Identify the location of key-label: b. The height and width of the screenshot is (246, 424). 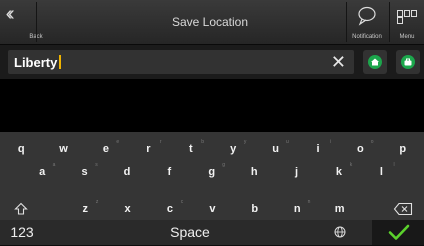
(255, 209).